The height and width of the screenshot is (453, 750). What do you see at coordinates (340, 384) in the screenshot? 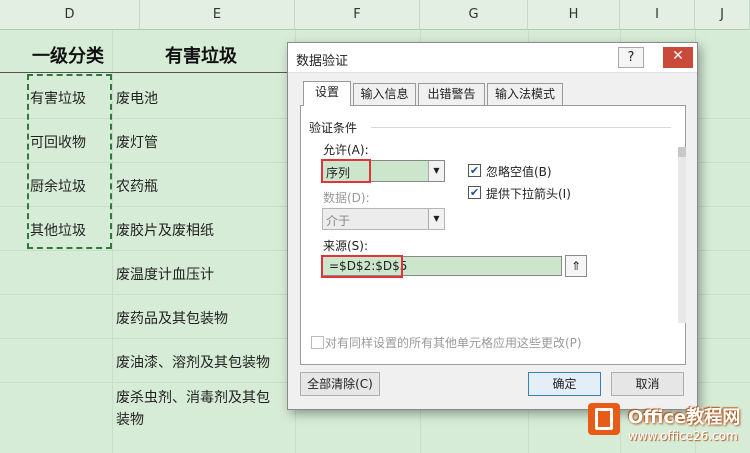
I see `clear-all-button: 全部清除(C)` at bounding box center [340, 384].